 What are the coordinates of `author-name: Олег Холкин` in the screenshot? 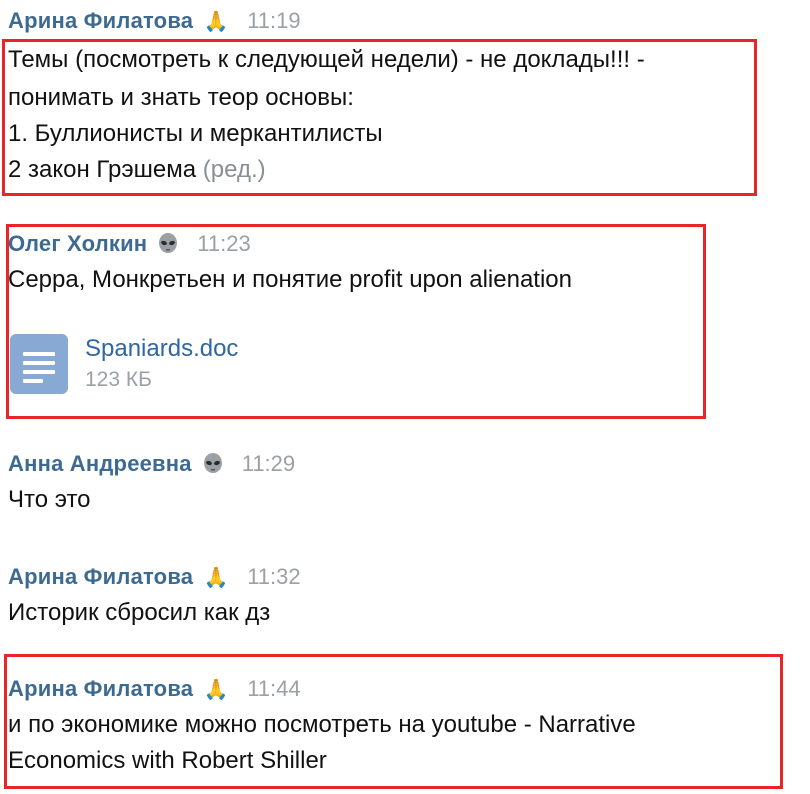 It's located at (77, 244).